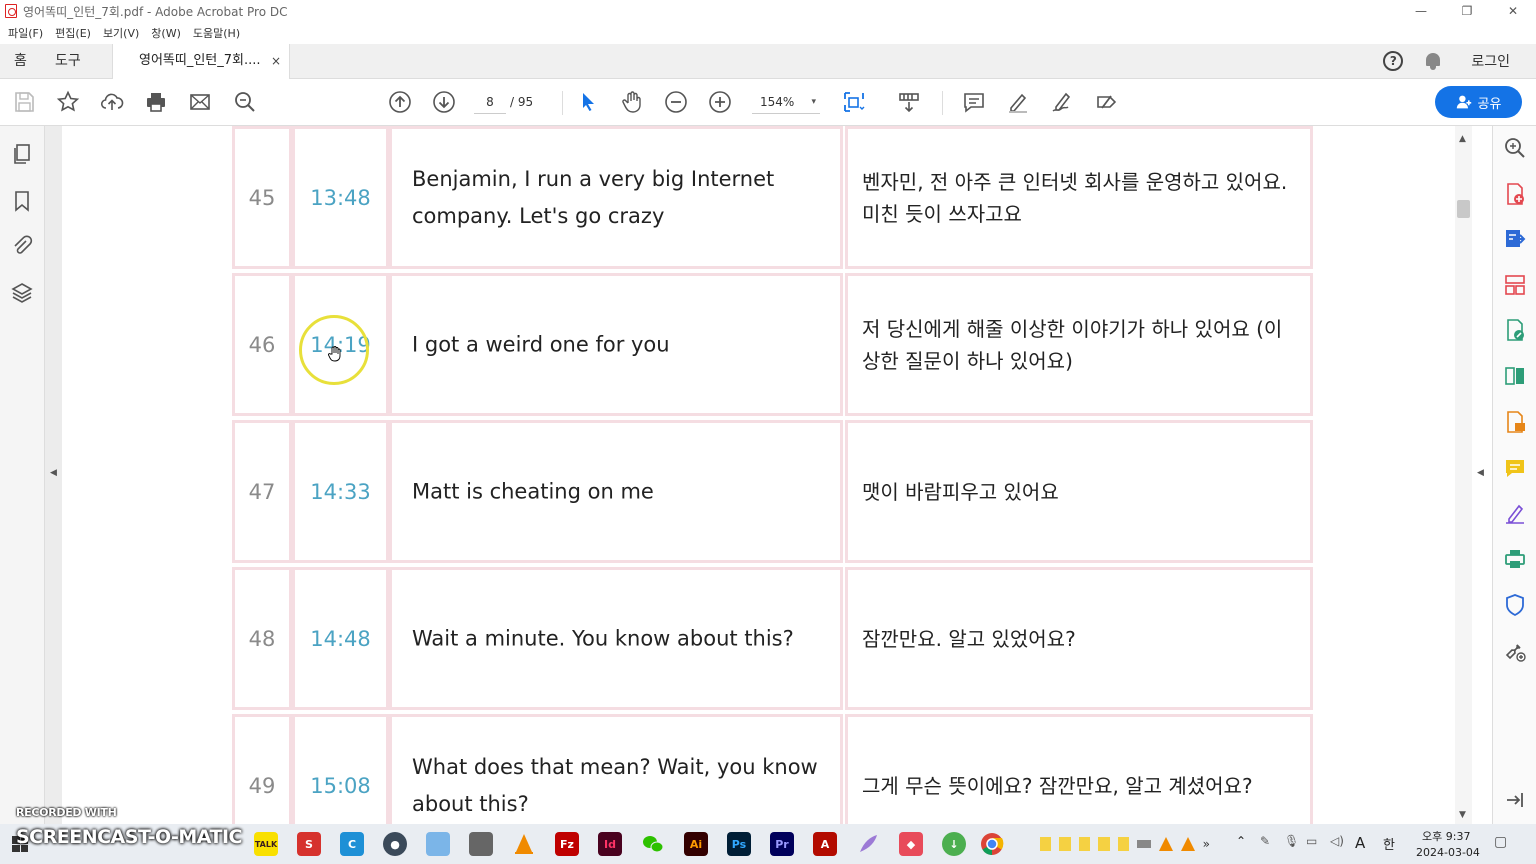 The height and width of the screenshot is (864, 1536). What do you see at coordinates (309, 844) in the screenshot?
I see `stt-icon: S` at bounding box center [309, 844].